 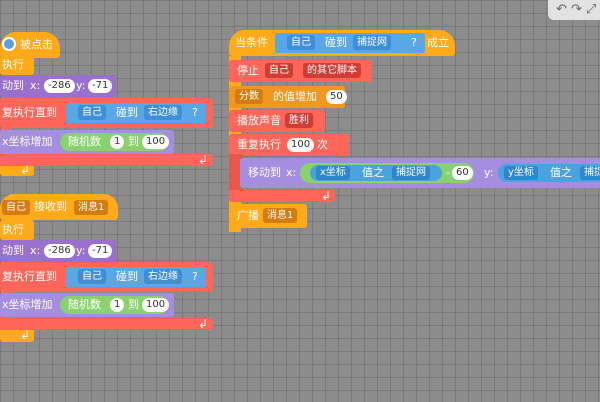 I want to click on message-dropdown: 消息1, so click(x=91, y=207).